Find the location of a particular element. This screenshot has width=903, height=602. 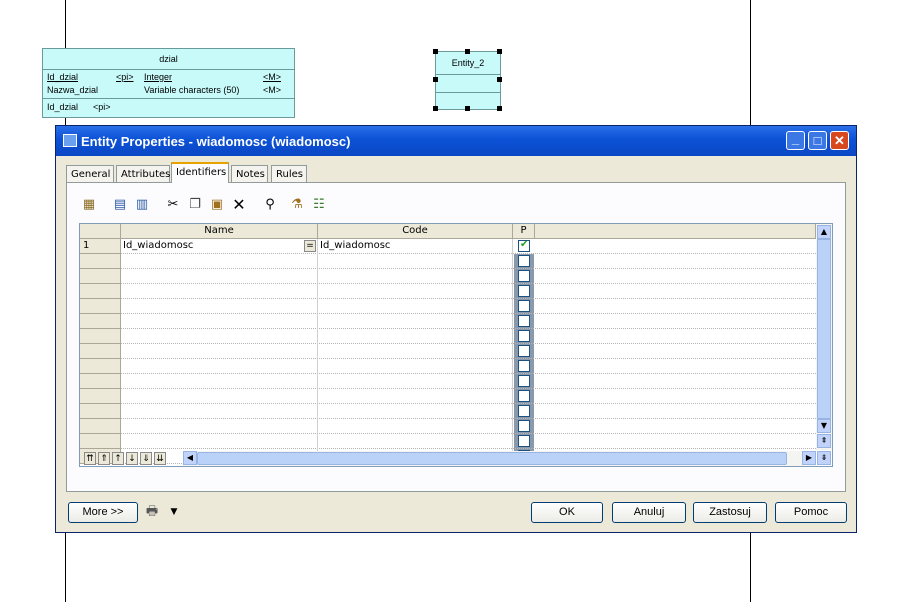

code-cell: Id_wiadomosc is located at coordinates (415, 246).